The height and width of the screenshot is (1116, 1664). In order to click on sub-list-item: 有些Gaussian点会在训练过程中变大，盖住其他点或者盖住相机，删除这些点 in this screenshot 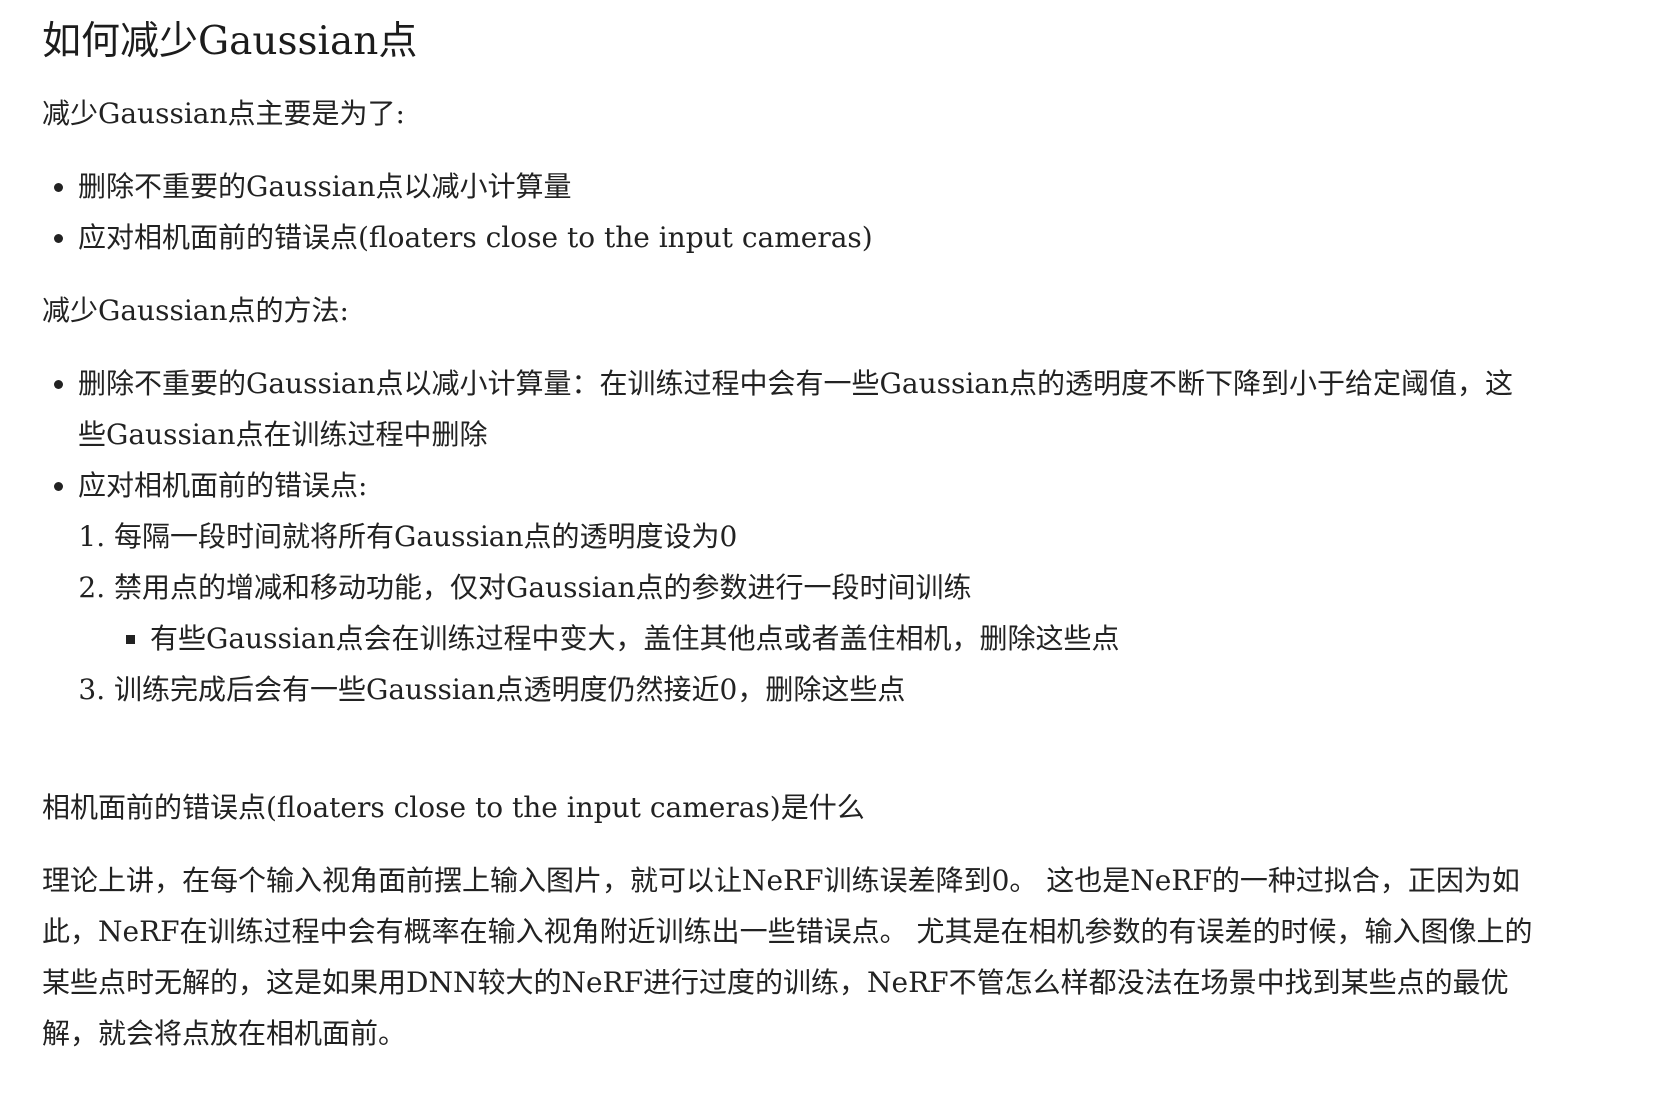, I will do `click(844, 638)`.